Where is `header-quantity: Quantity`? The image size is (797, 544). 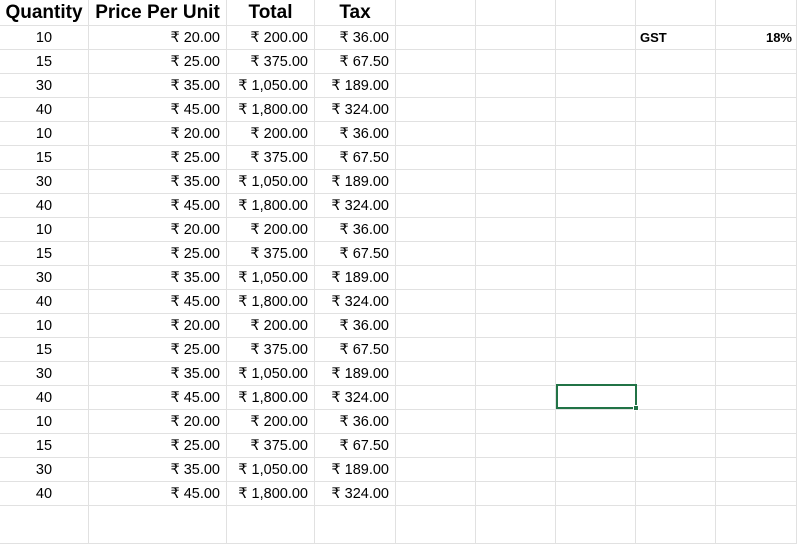
header-quantity: Quantity is located at coordinates (44, 13).